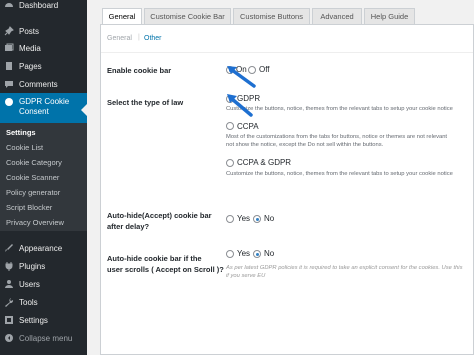  I want to click on autohide-yes-radio, so click(230, 219).